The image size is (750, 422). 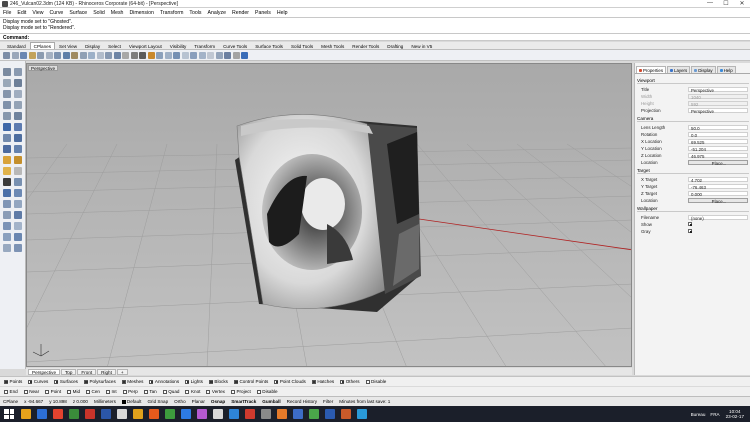 I want to click on tab-display: Display, so click(x=92, y=45).